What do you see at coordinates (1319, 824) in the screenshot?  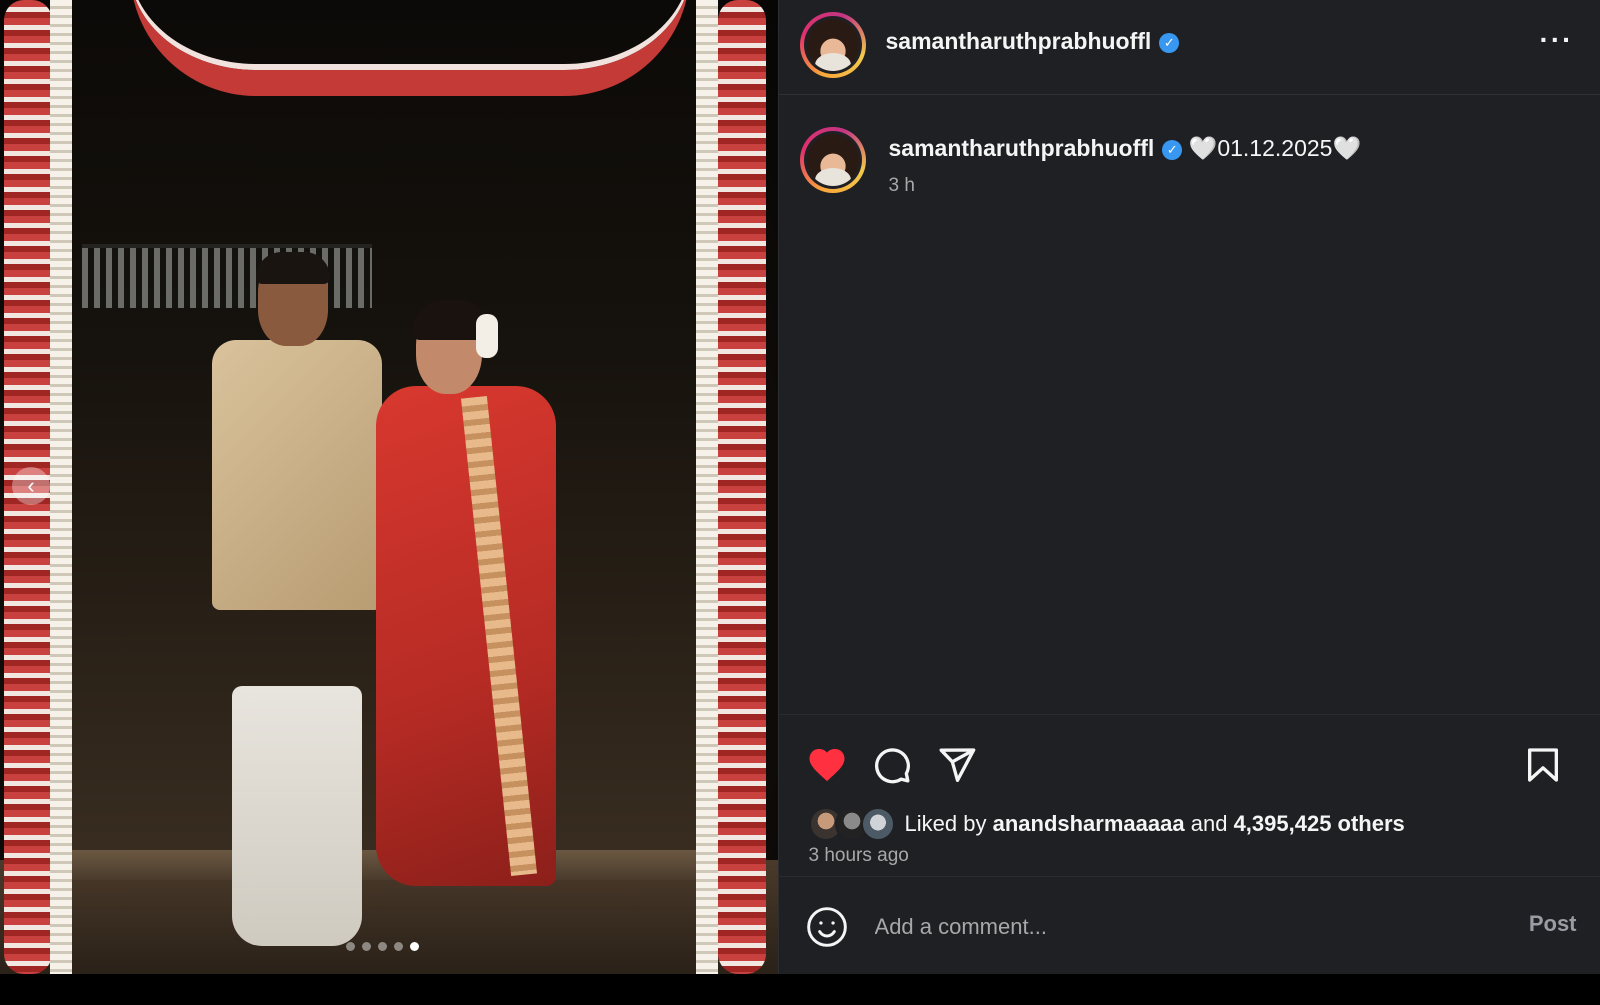 I see `likes-count: 4,395,425 others` at bounding box center [1319, 824].